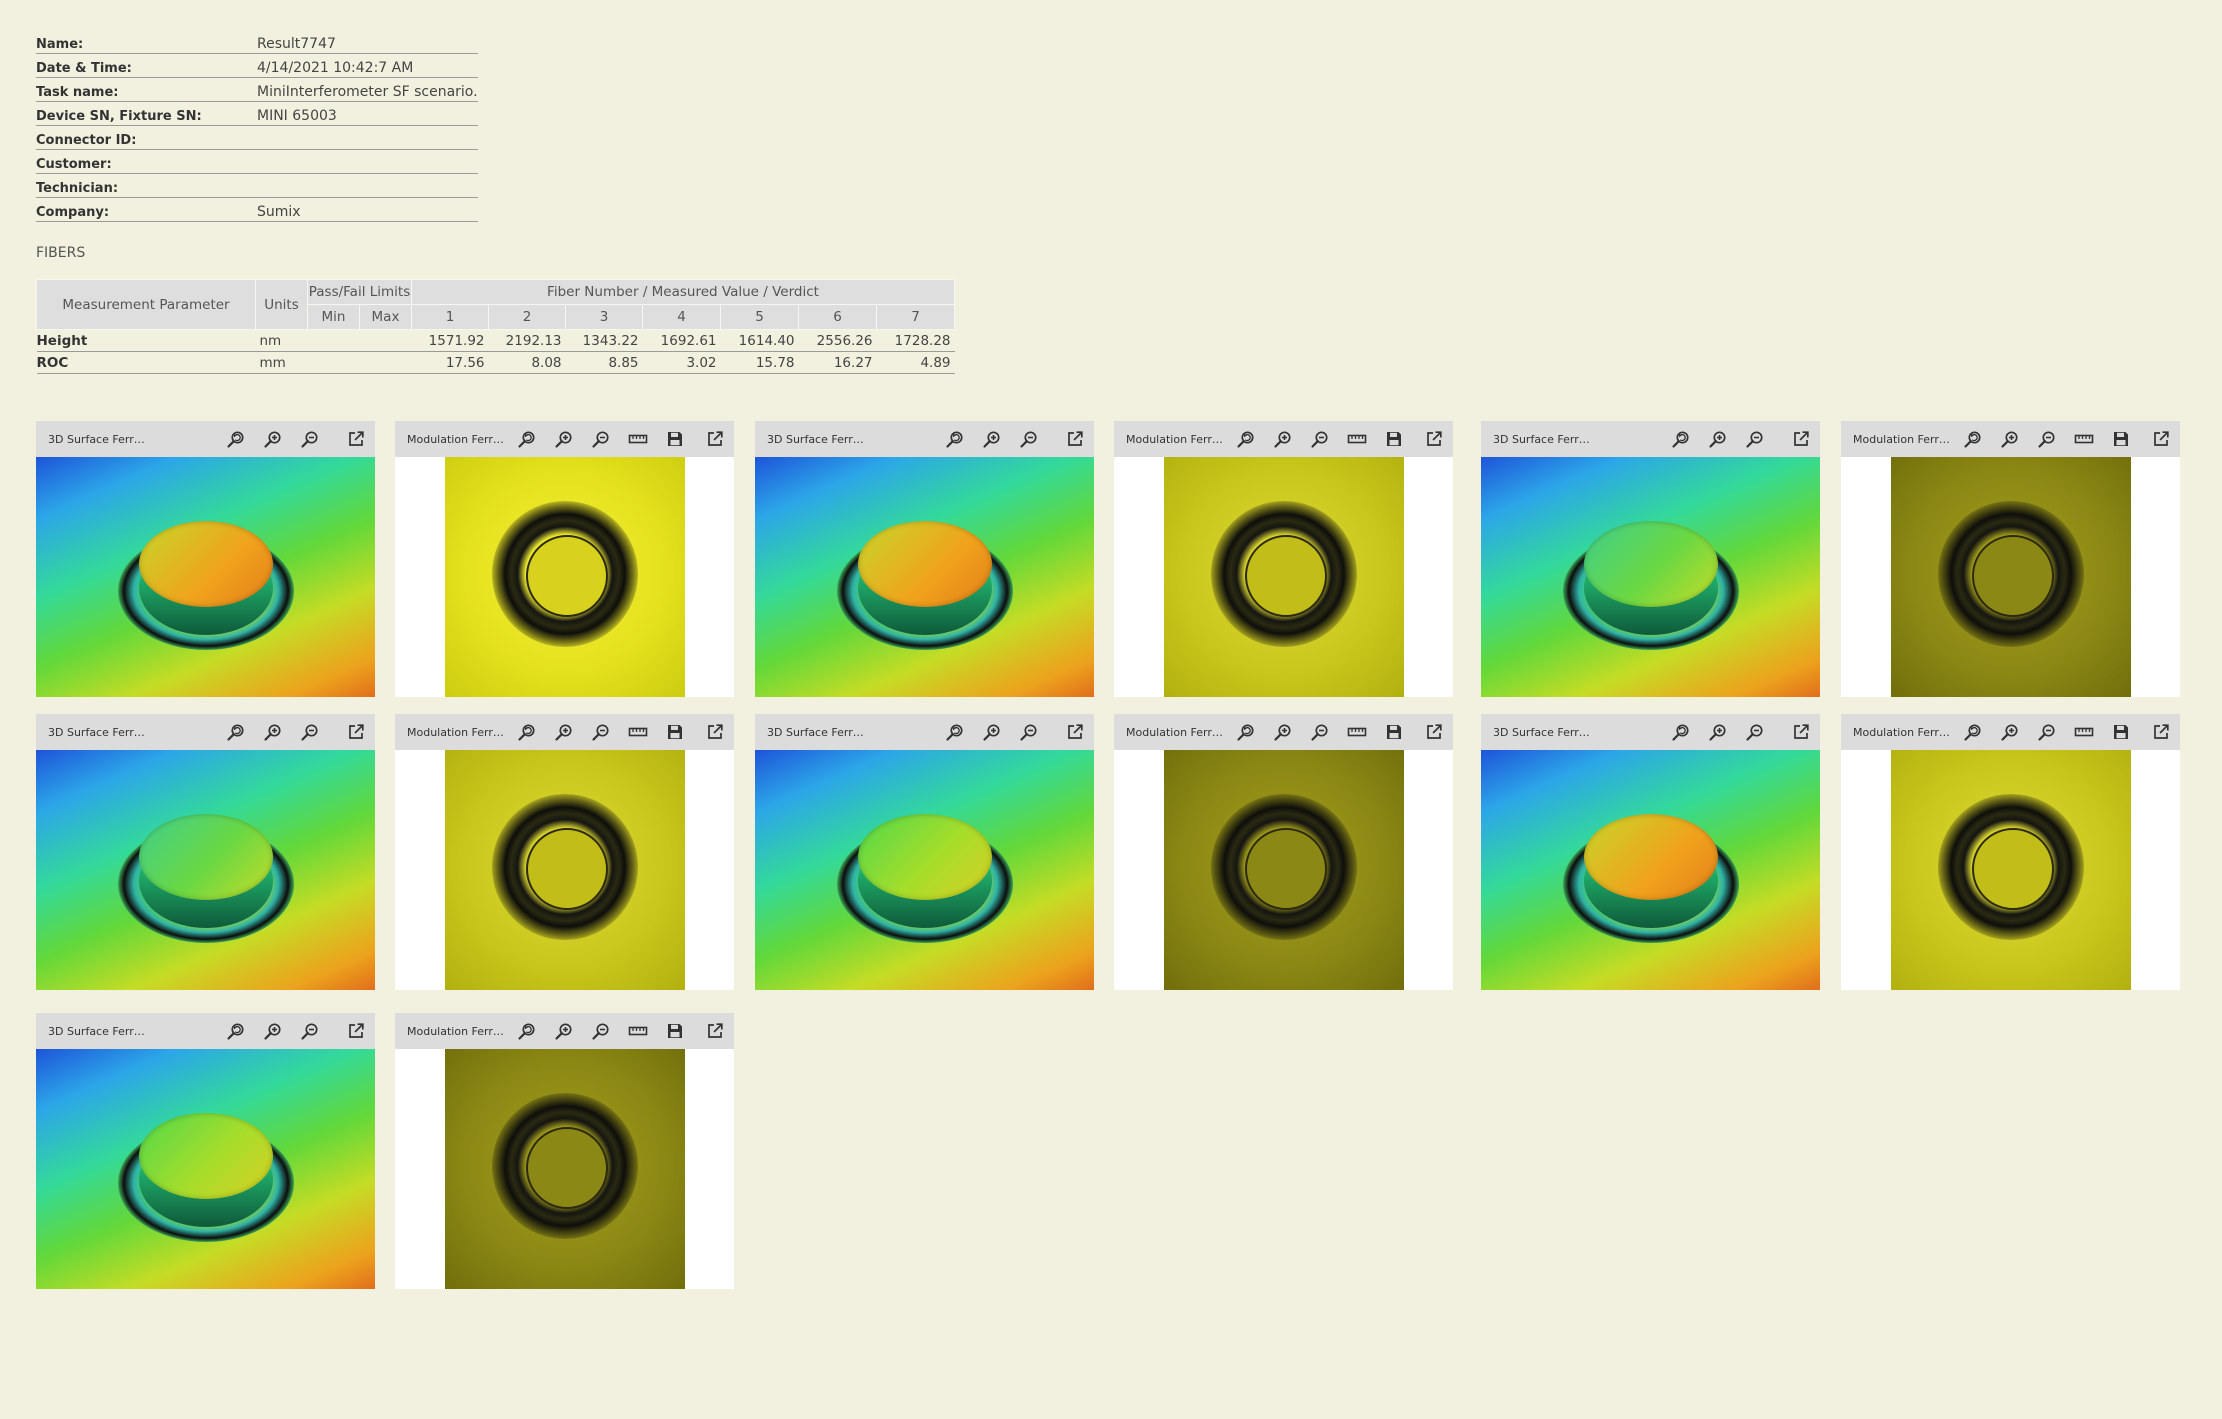 This screenshot has width=2222, height=1419. I want to click on panel-header: Modulation Ferrule 7, so click(564, 1031).